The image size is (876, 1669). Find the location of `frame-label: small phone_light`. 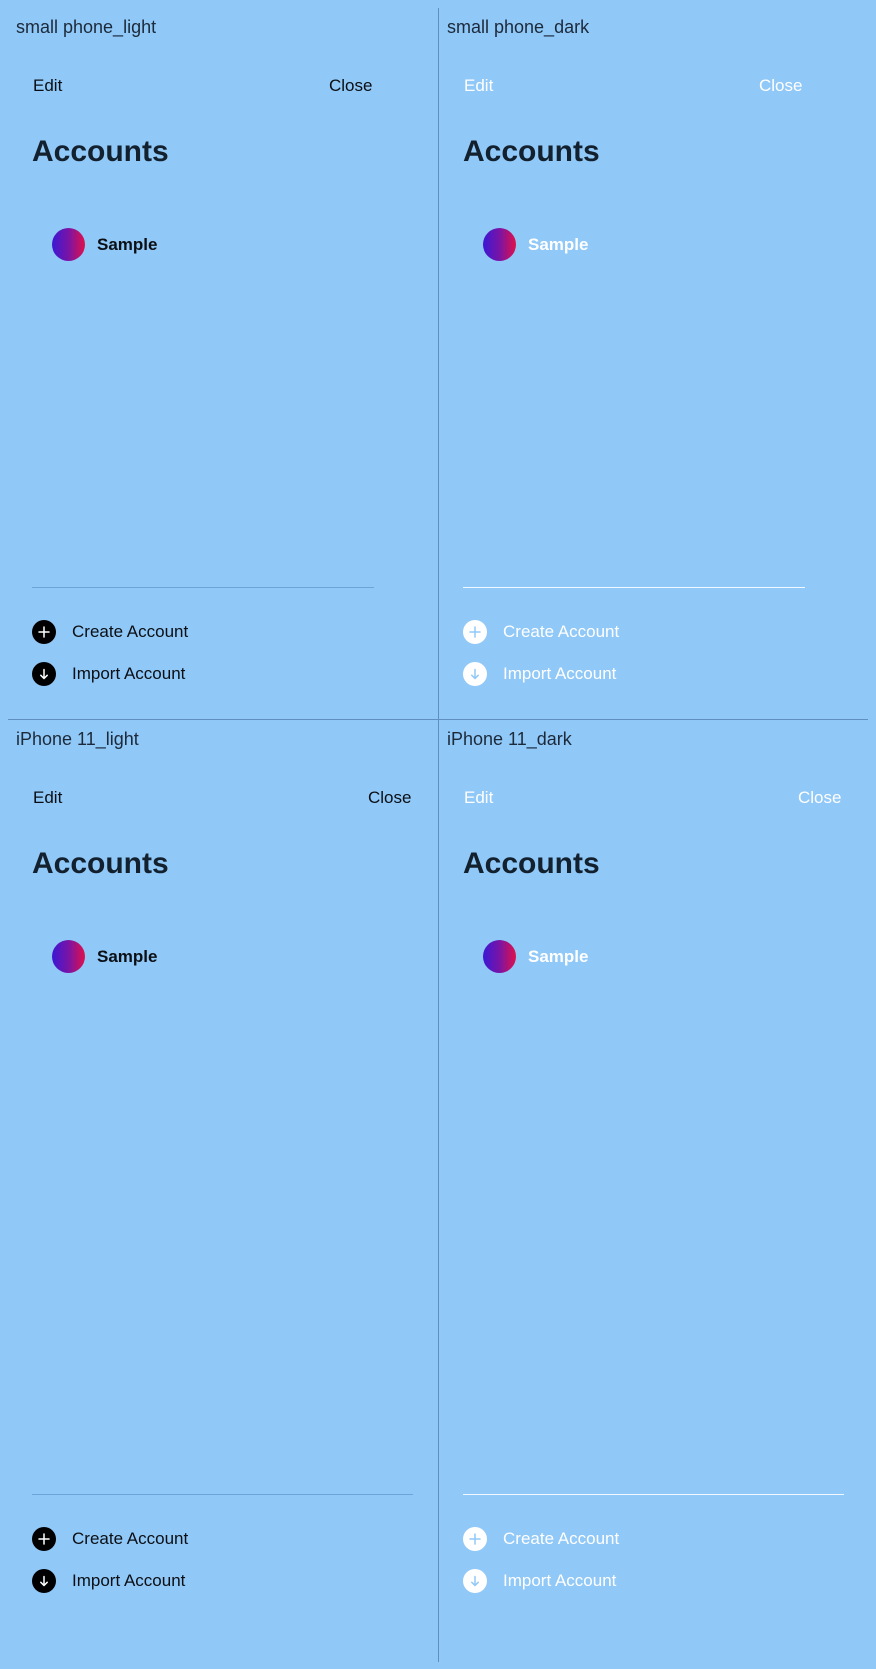

frame-label: small phone_light is located at coordinates (86, 27).